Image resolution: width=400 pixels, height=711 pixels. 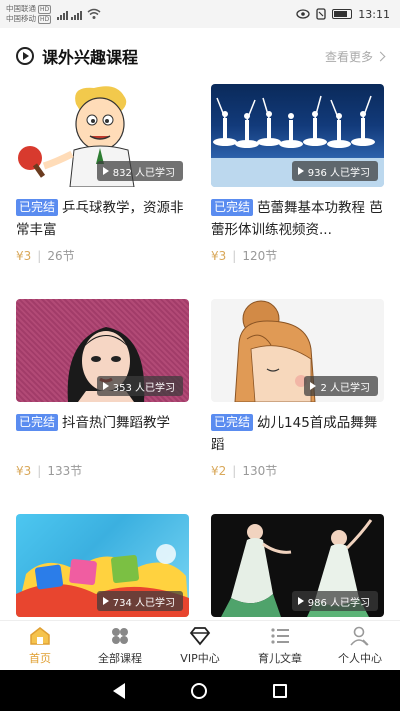 I want to click on bottom-nav: 首页 全部课程 VIP中心 育儿文章 个人中心, so click(x=200, y=645).